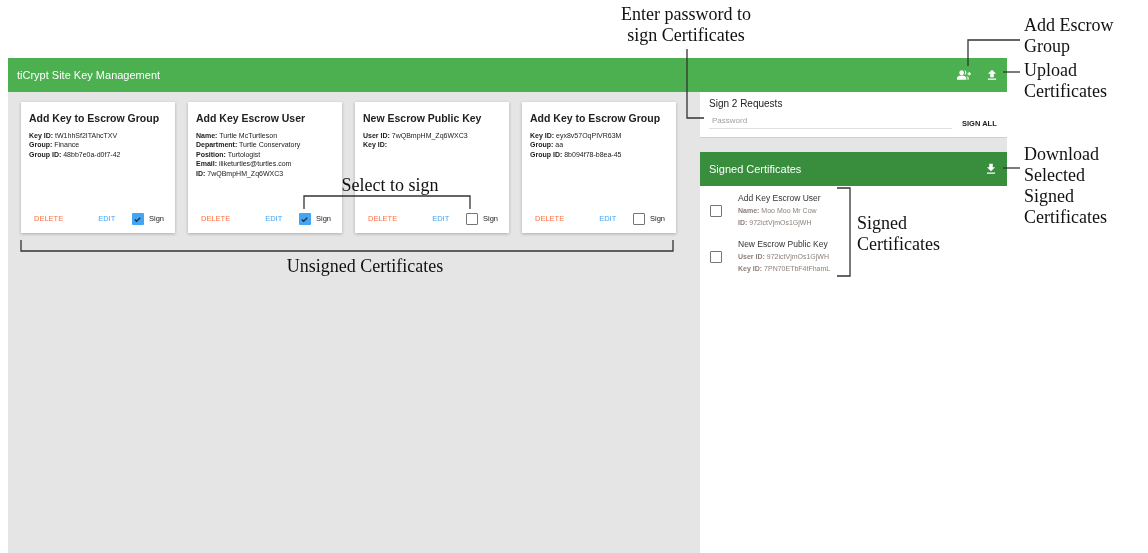  I want to click on add-group-icon, so click(964, 75).